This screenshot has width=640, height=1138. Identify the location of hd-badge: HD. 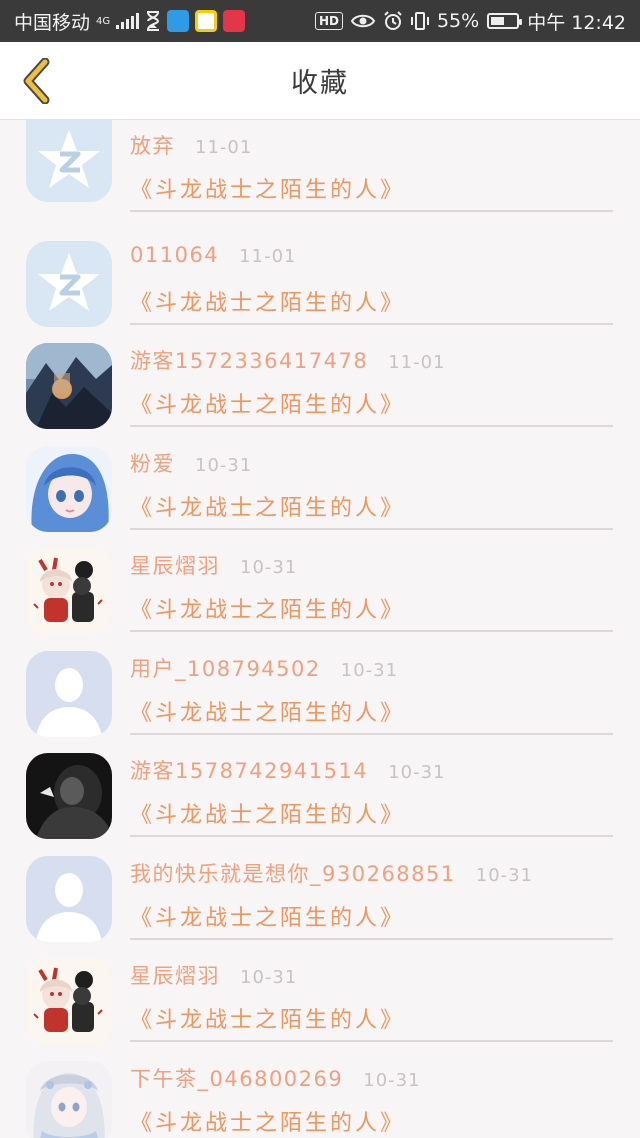
(328, 21).